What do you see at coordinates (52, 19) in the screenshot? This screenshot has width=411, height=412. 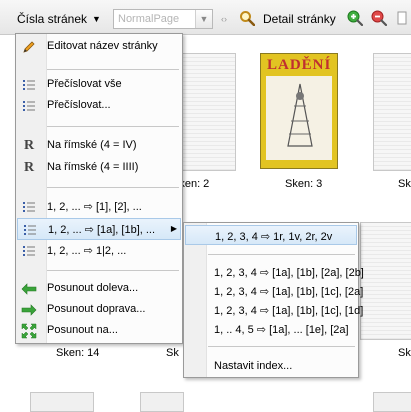 I see `page-numbers-dropdown-label: Čísla stránek` at bounding box center [52, 19].